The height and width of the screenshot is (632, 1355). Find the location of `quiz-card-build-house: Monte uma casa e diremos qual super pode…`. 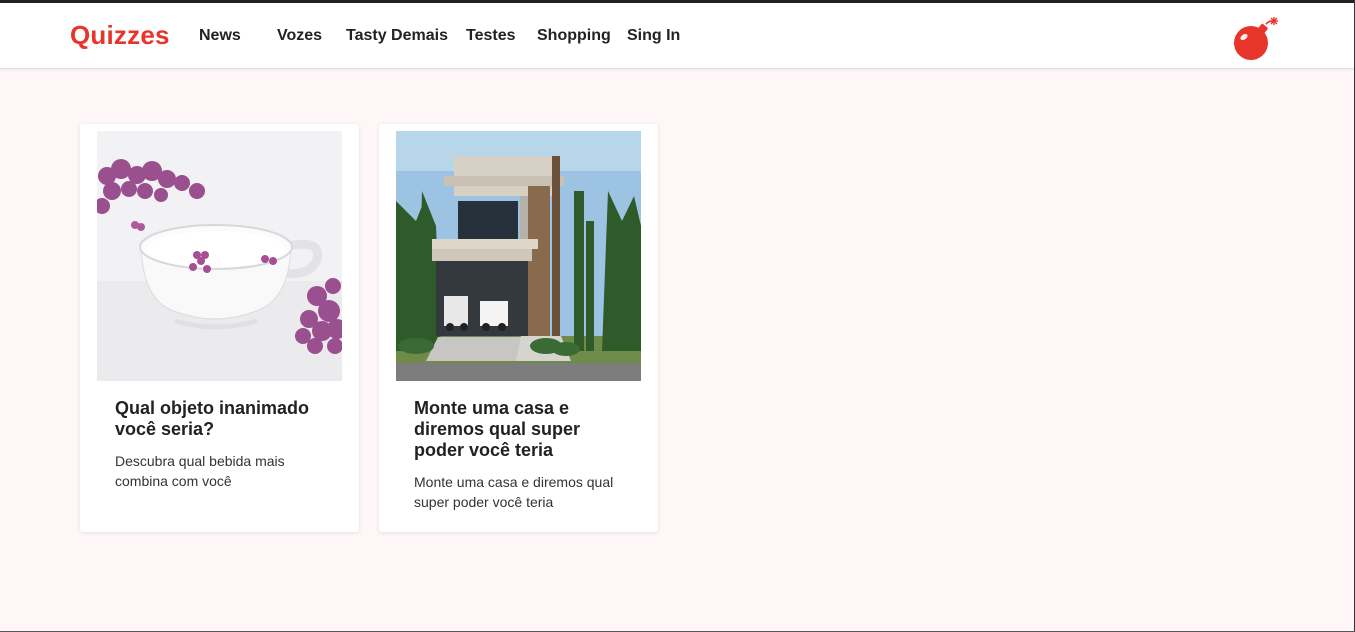

quiz-card-build-house: Monte uma casa e diremos qual super pode… is located at coordinates (518, 328).